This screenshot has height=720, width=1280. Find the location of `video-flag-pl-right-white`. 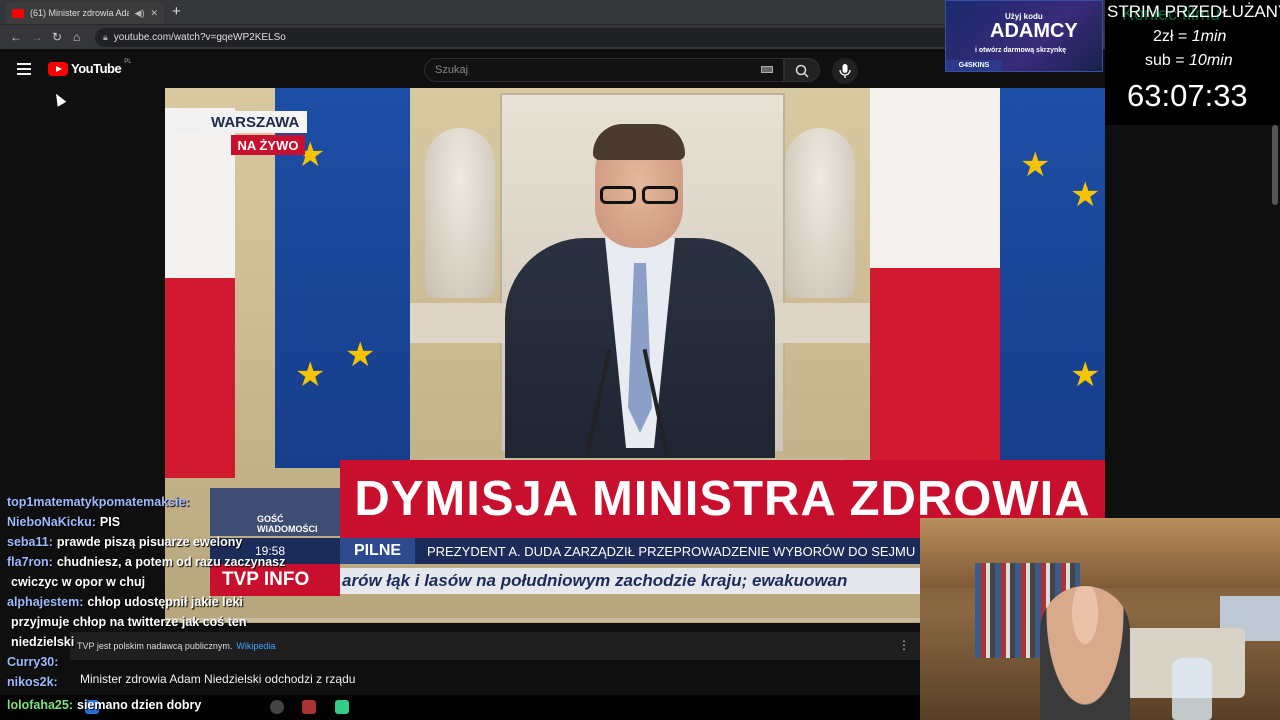

video-flag-pl-right-white is located at coordinates (935, 178).